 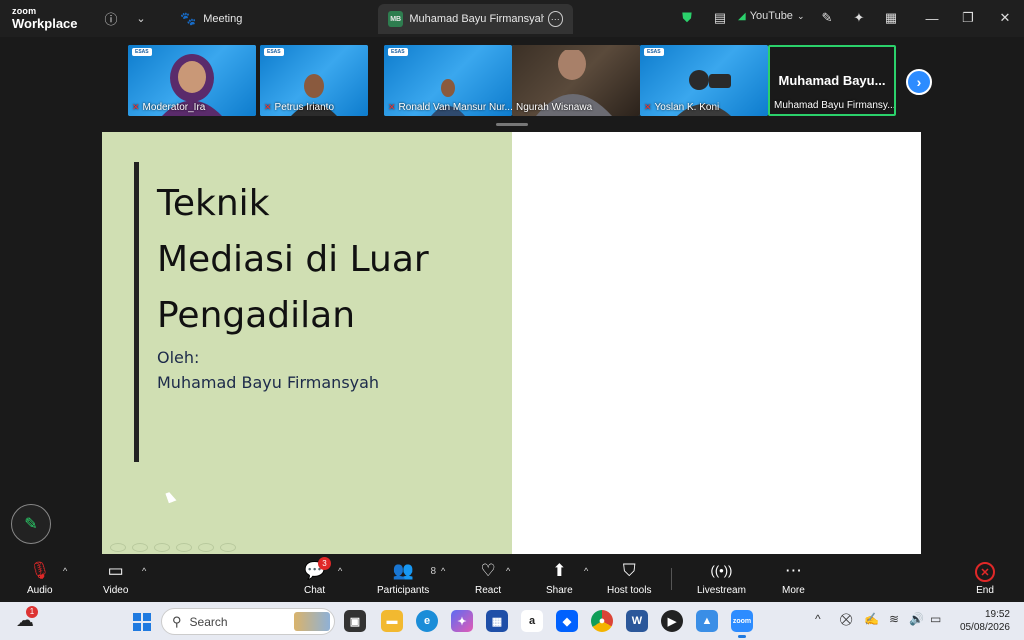 I want to click on more-button: ⋯ More, so click(x=793, y=578).